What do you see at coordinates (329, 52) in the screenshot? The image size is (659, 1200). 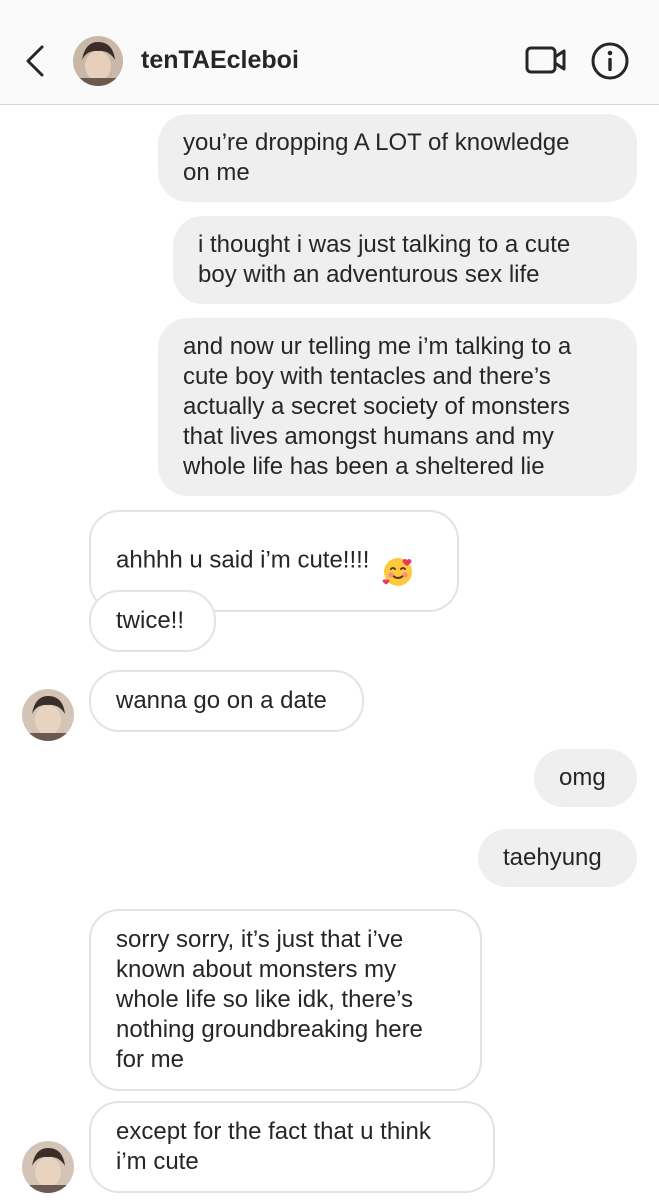 I see `chat-header: tenTAEcleboi` at bounding box center [329, 52].